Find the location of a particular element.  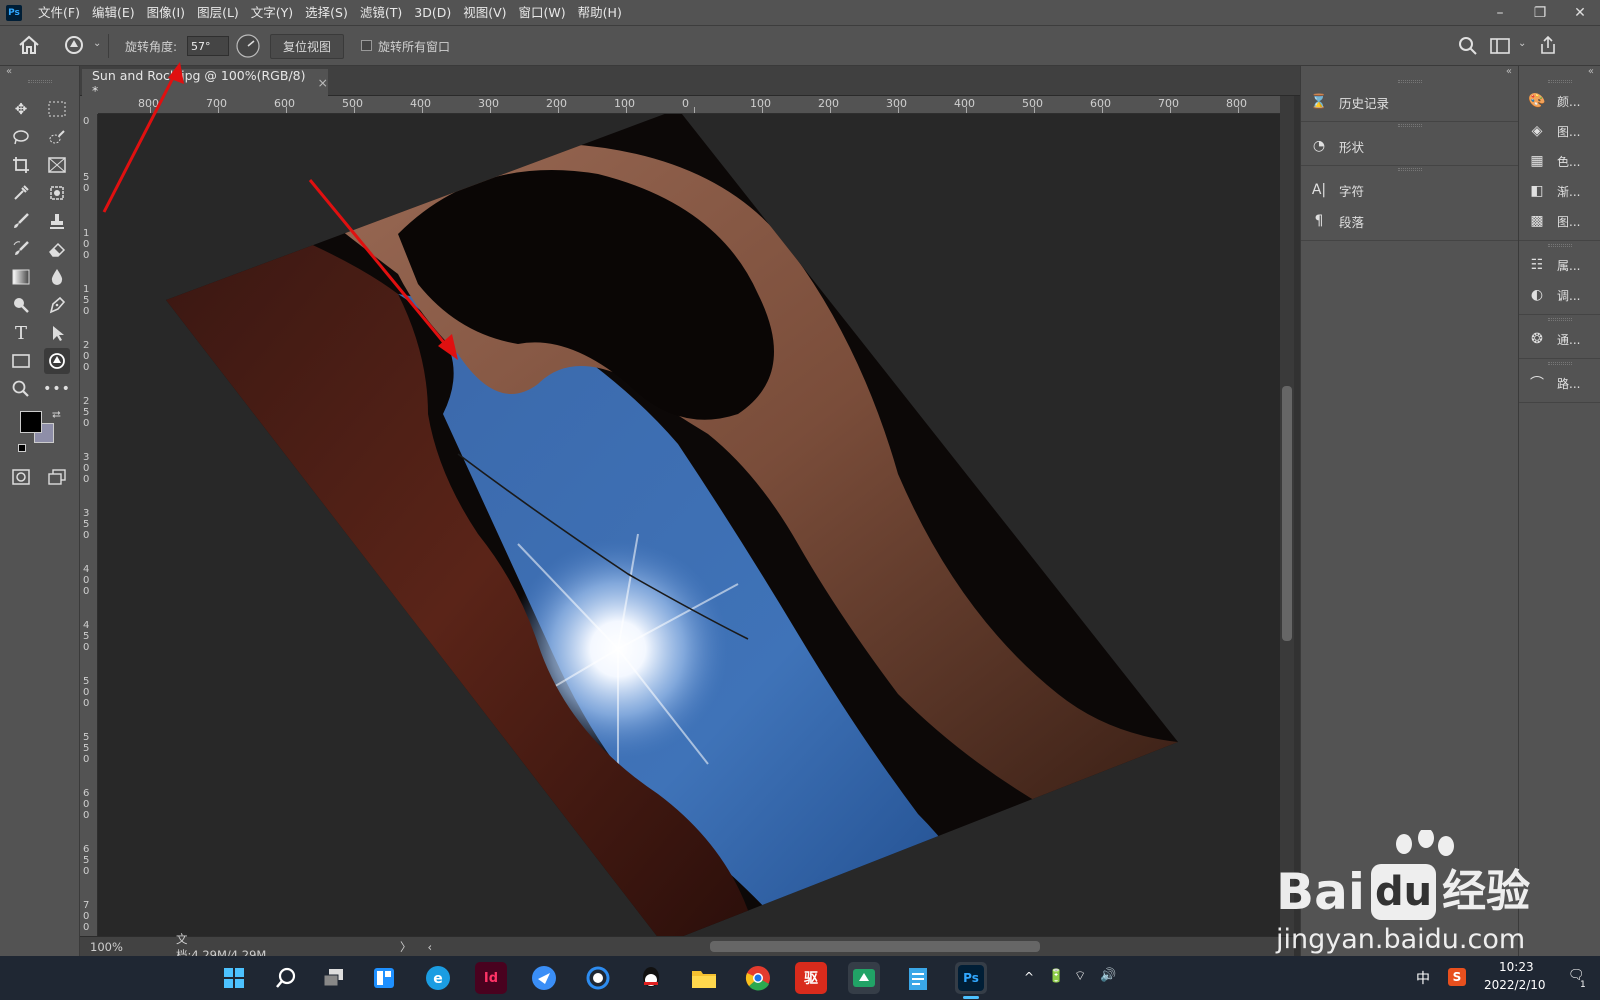

photoshop-logo-icon: Ps is located at coordinates (14, 12).